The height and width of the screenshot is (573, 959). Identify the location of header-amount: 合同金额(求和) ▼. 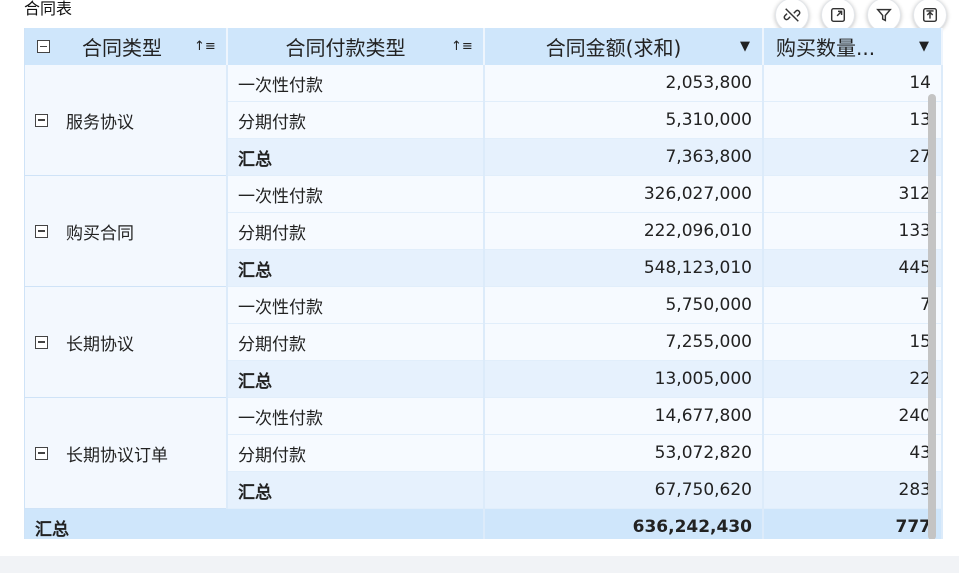
(624, 46).